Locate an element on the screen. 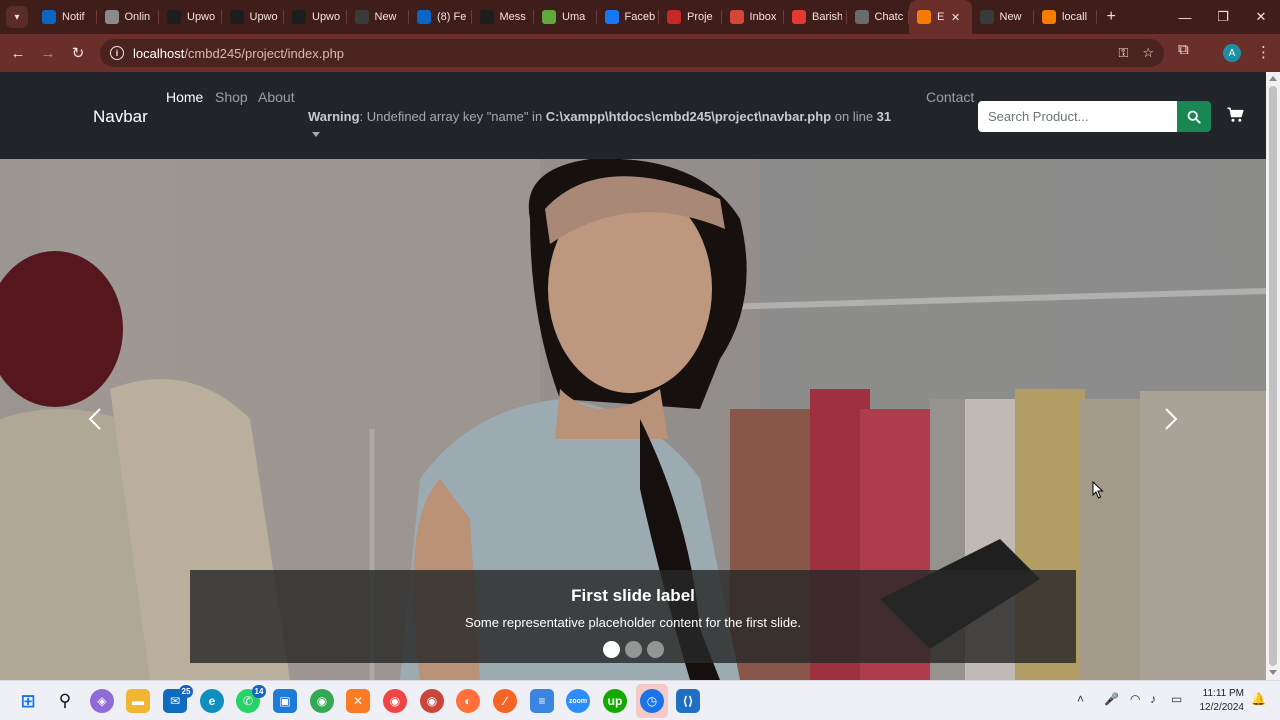 Image resolution: width=1280 pixels, height=720 pixels. tab-title: (8) Fe is located at coordinates (452, 17).